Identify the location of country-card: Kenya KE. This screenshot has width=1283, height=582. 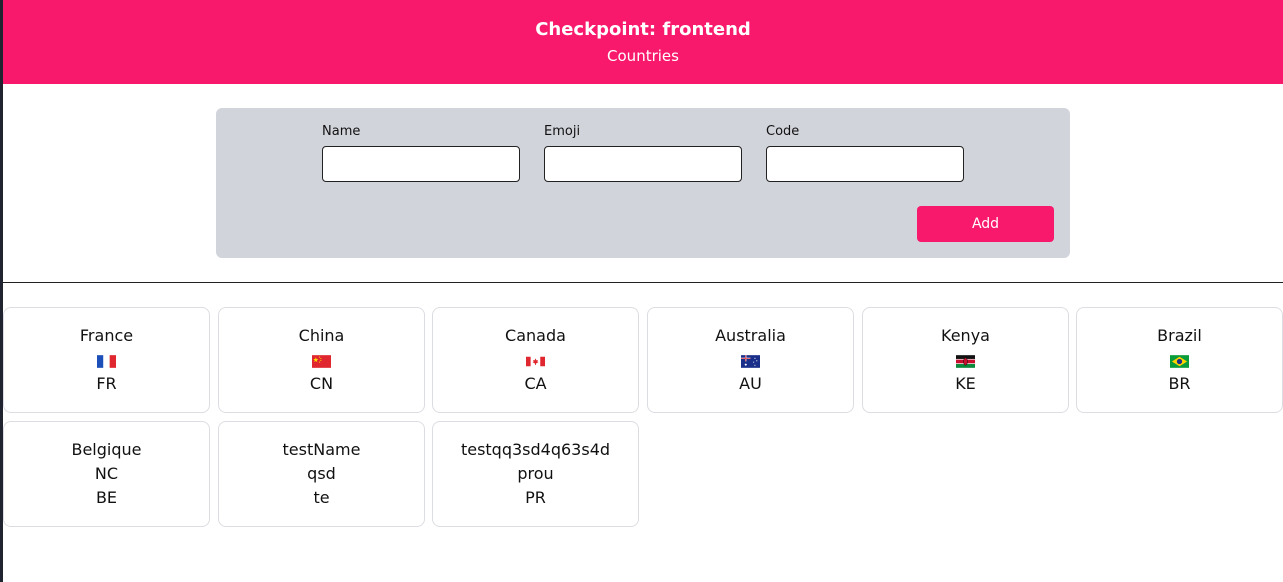
(965, 360).